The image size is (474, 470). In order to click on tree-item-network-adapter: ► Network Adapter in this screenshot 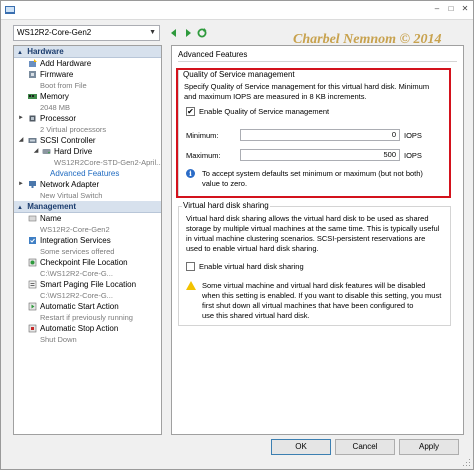, I will do `click(87, 184)`.